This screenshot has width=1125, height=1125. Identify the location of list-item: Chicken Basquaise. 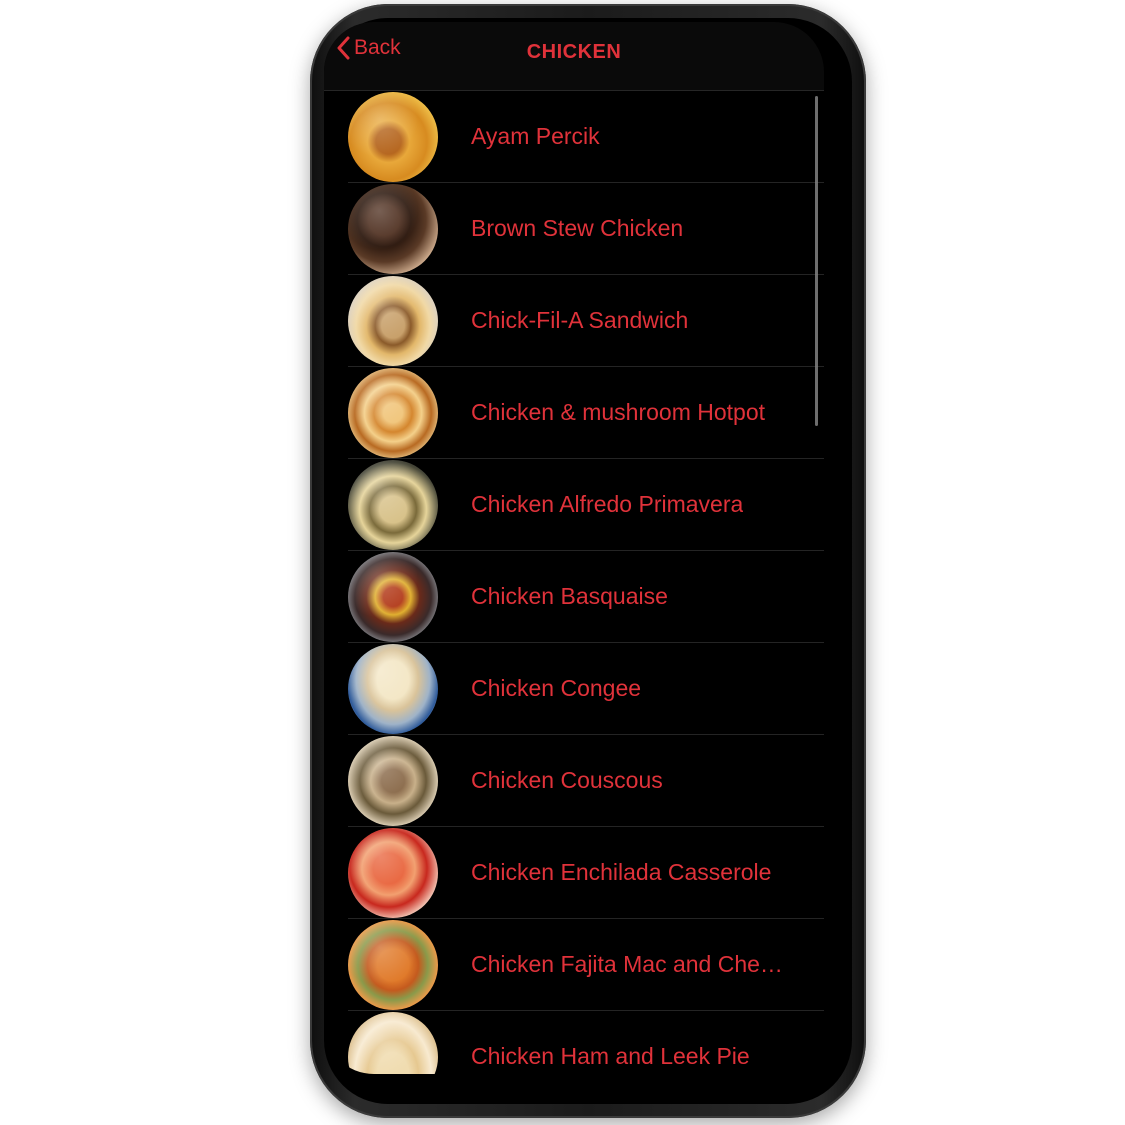
(586, 597).